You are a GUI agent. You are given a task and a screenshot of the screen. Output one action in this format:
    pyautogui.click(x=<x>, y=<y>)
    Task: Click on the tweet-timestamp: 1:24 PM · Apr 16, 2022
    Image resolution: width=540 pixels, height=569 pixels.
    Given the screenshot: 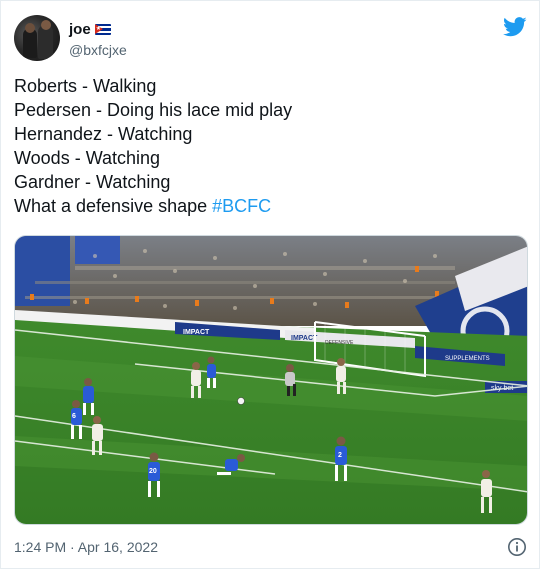 What is the action you would take?
    pyautogui.click(x=86, y=547)
    